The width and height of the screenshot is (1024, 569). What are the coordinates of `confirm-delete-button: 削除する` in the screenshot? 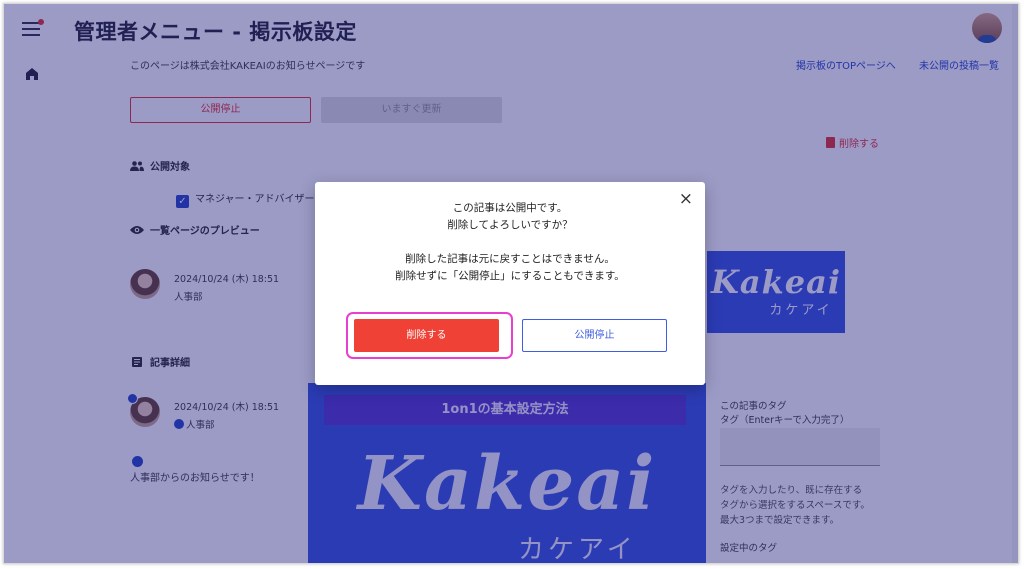 It's located at (426, 335).